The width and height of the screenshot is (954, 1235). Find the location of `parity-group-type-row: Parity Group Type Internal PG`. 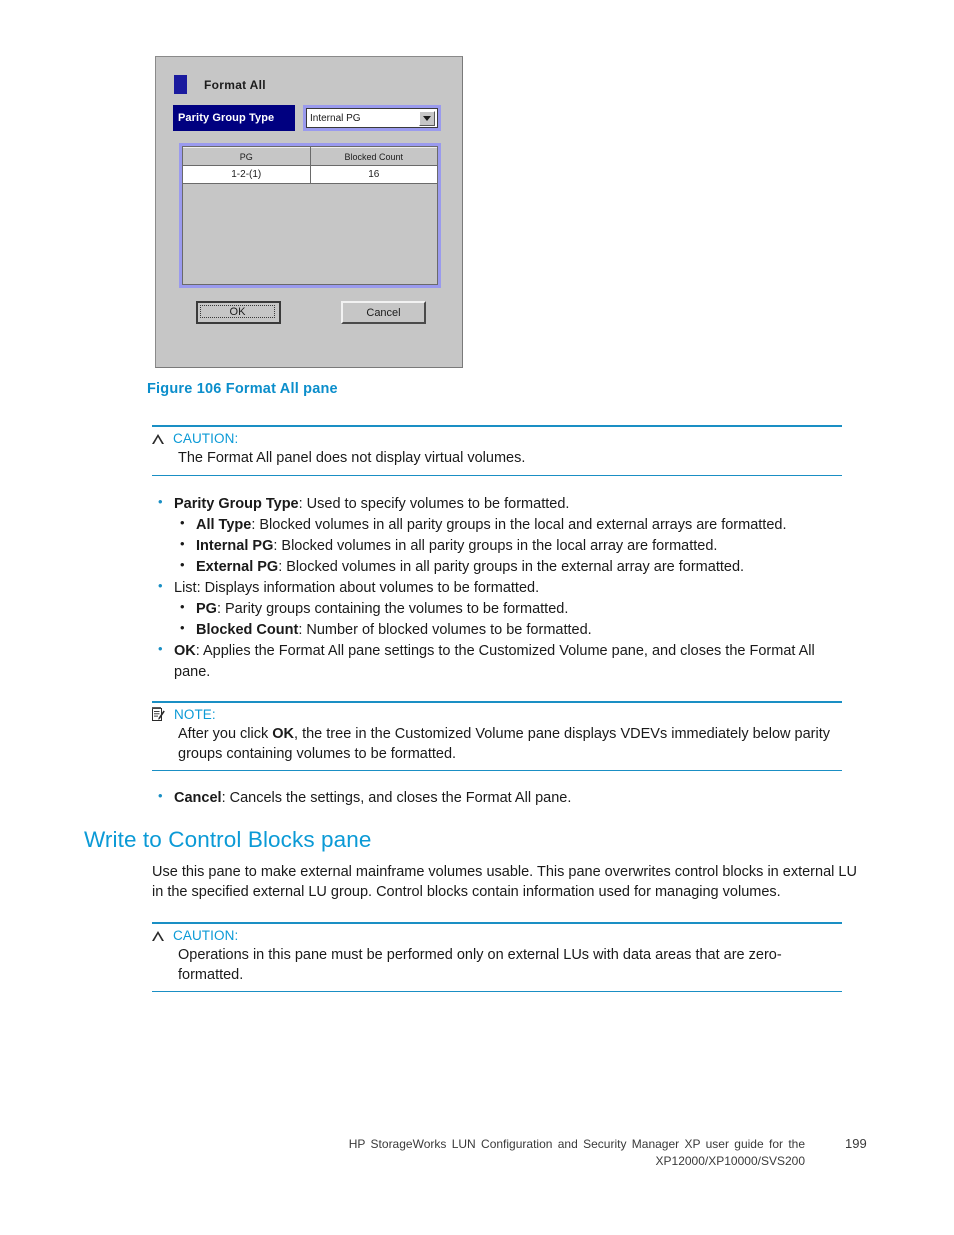

parity-group-type-row: Parity Group Type Internal PG is located at coordinates (307, 118).